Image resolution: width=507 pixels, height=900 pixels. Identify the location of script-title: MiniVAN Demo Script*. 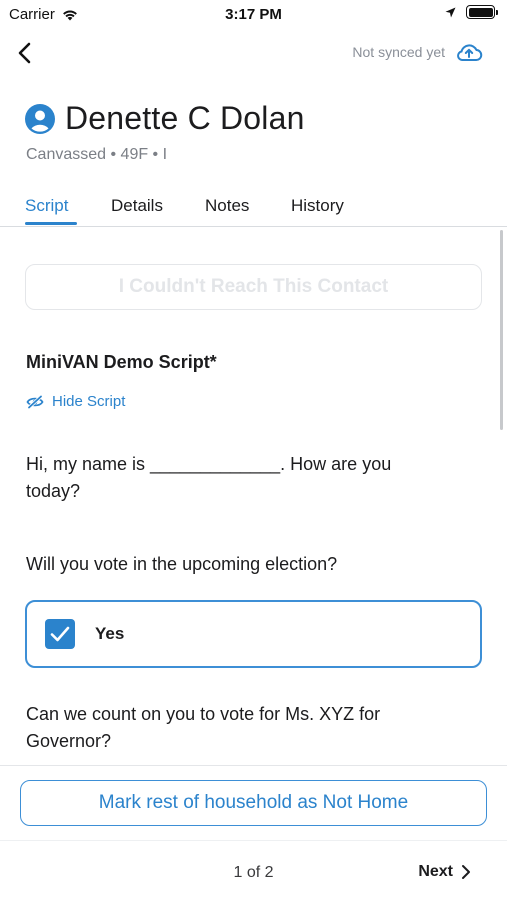
(121, 362).